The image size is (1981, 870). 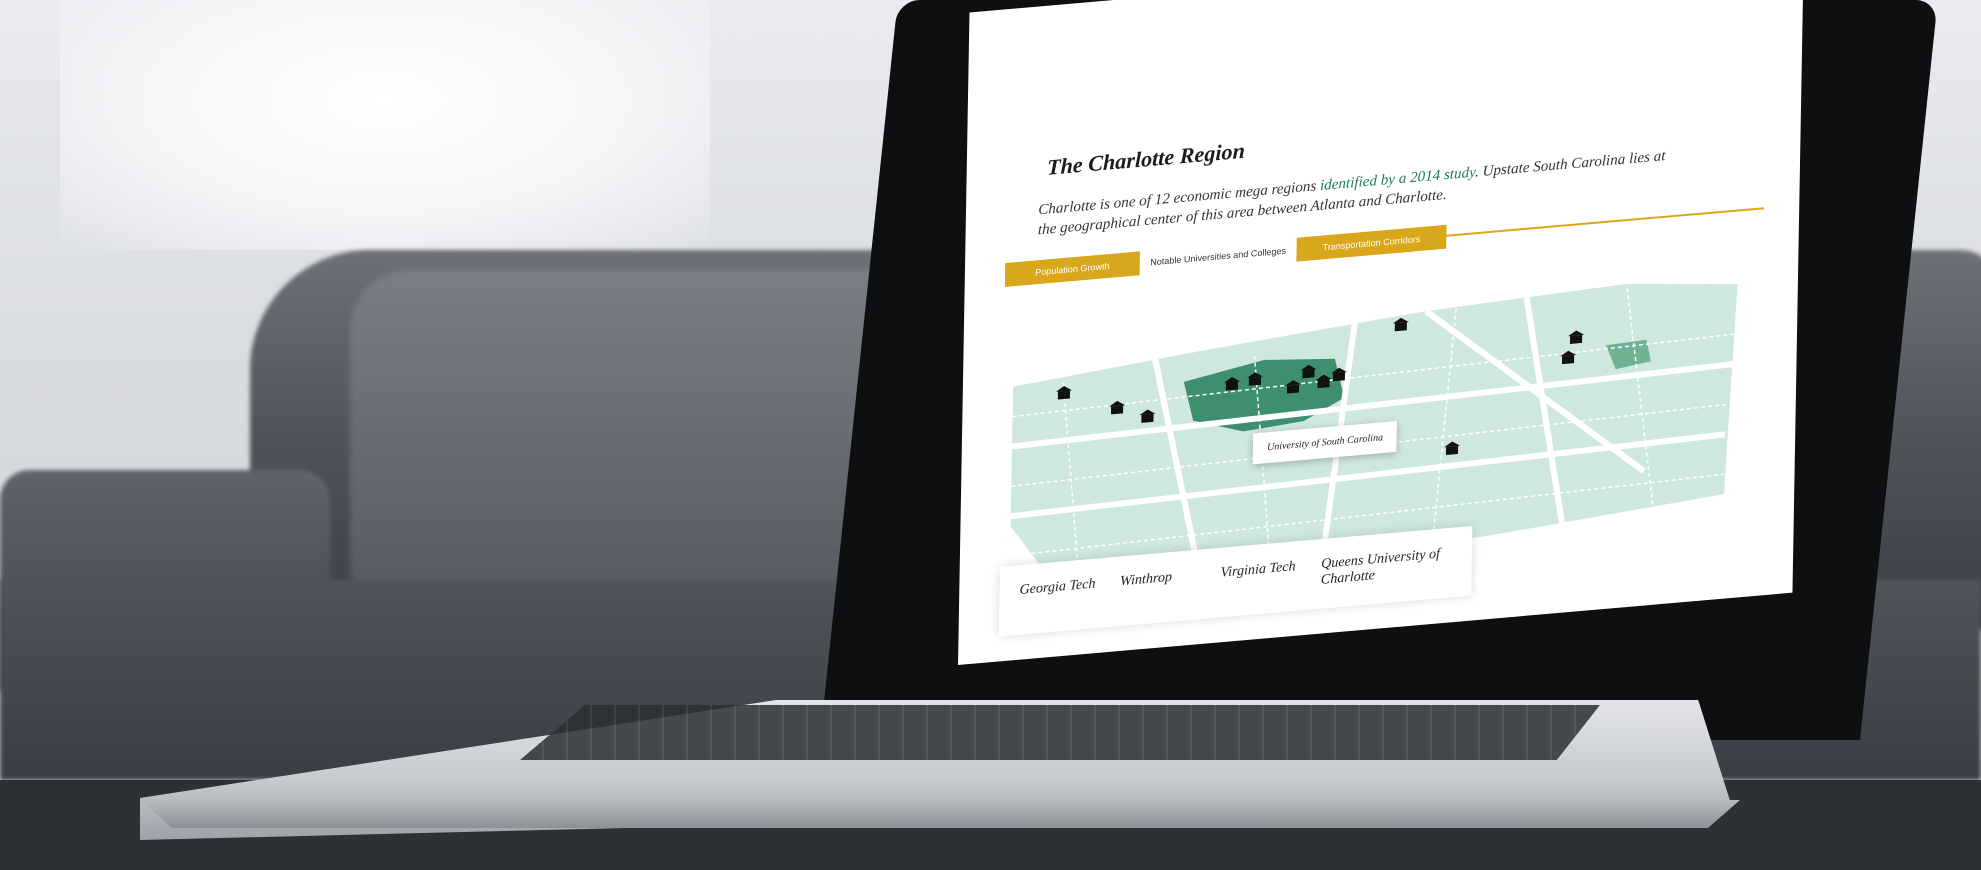 I want to click on university-item: Queens University of Charlotte, so click(x=1391, y=567).